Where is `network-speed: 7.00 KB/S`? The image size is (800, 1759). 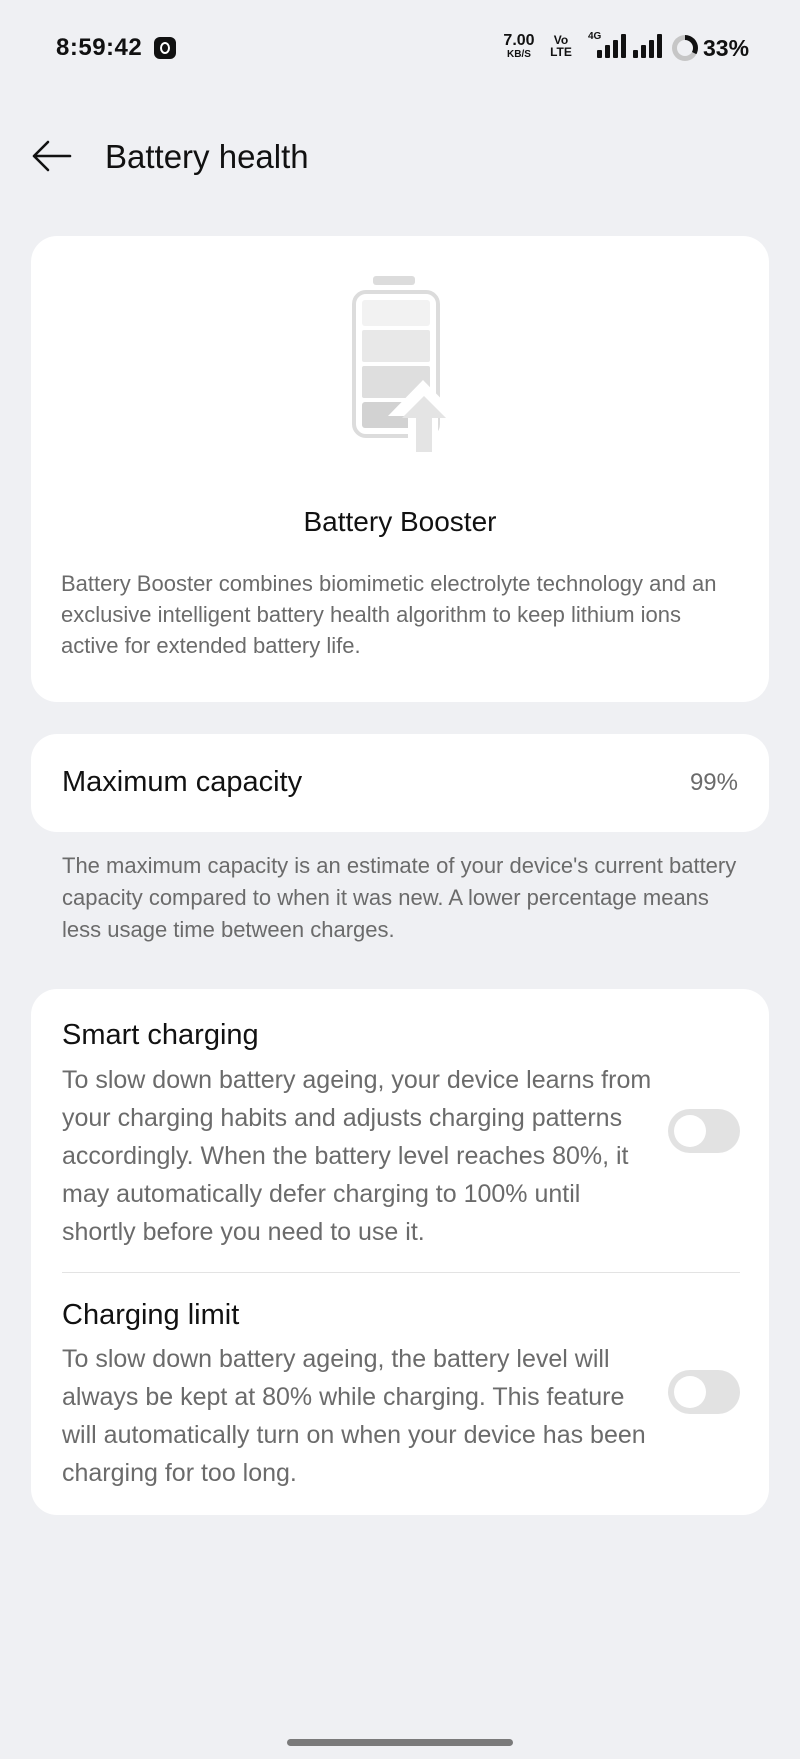 network-speed: 7.00 KB/S is located at coordinates (519, 46).